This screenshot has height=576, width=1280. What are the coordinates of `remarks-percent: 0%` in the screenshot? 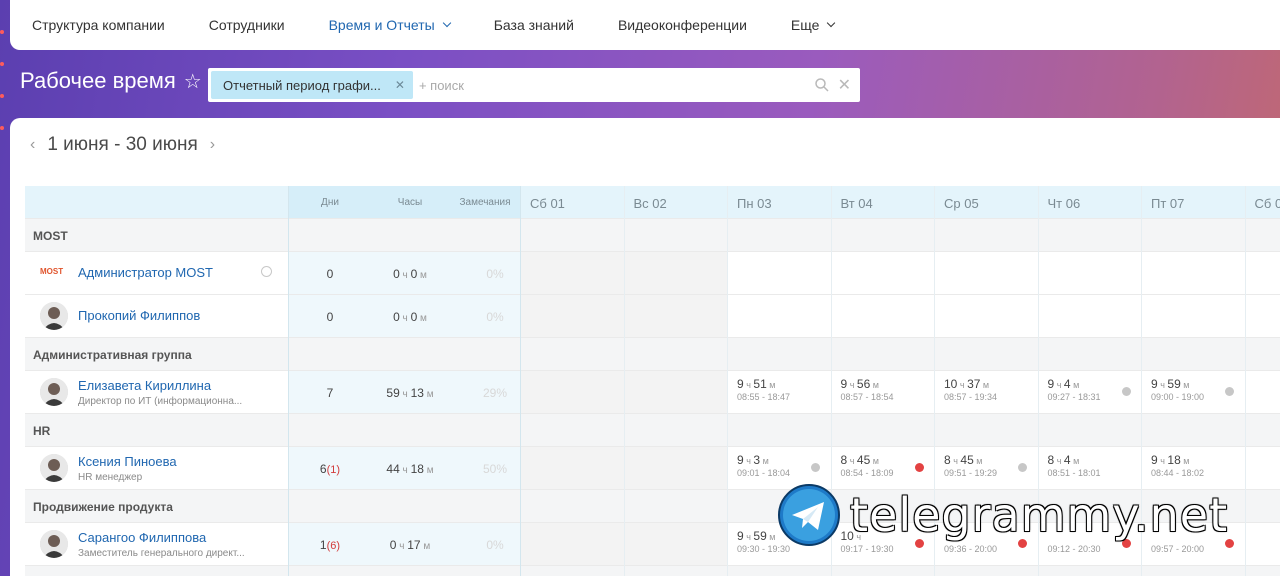 It's located at (495, 274).